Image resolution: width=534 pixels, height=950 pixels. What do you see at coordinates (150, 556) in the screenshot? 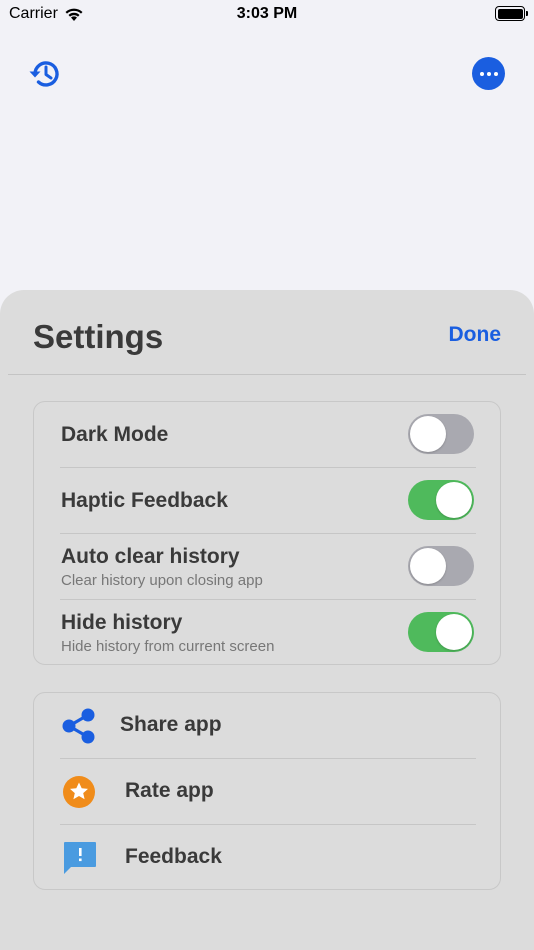
I see `setting-label: Auto clear history` at bounding box center [150, 556].